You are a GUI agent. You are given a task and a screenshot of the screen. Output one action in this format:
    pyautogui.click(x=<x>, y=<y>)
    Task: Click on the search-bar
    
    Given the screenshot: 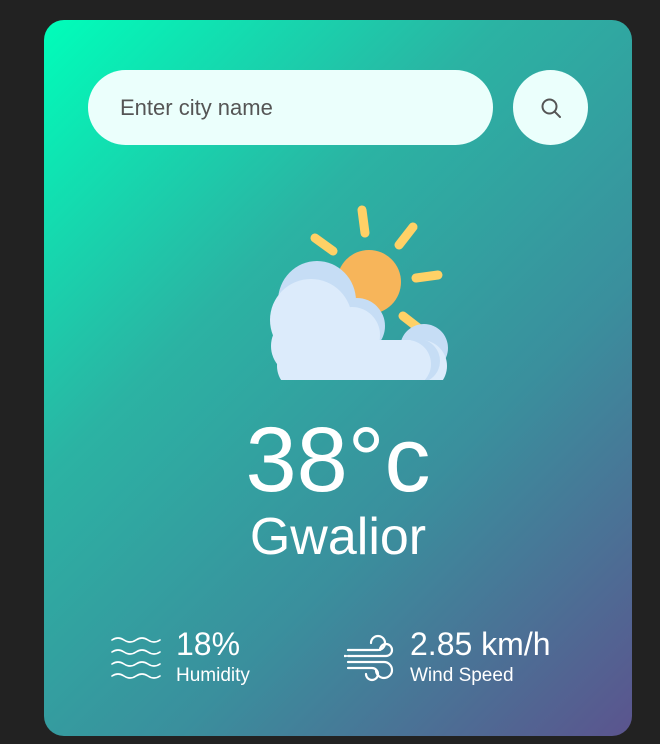 What is the action you would take?
    pyautogui.click(x=338, y=107)
    